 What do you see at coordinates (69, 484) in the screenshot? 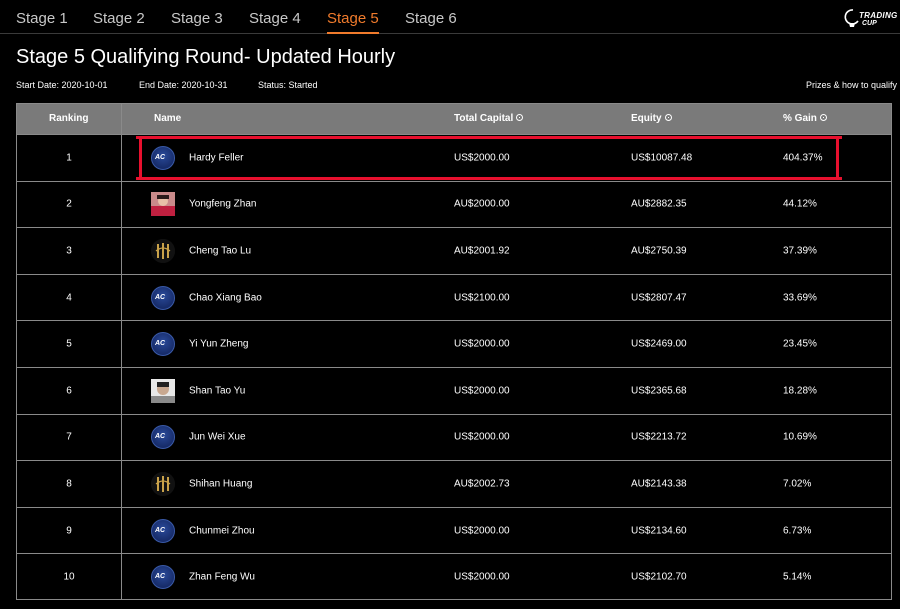
I see `rank-cell: 8` at bounding box center [69, 484].